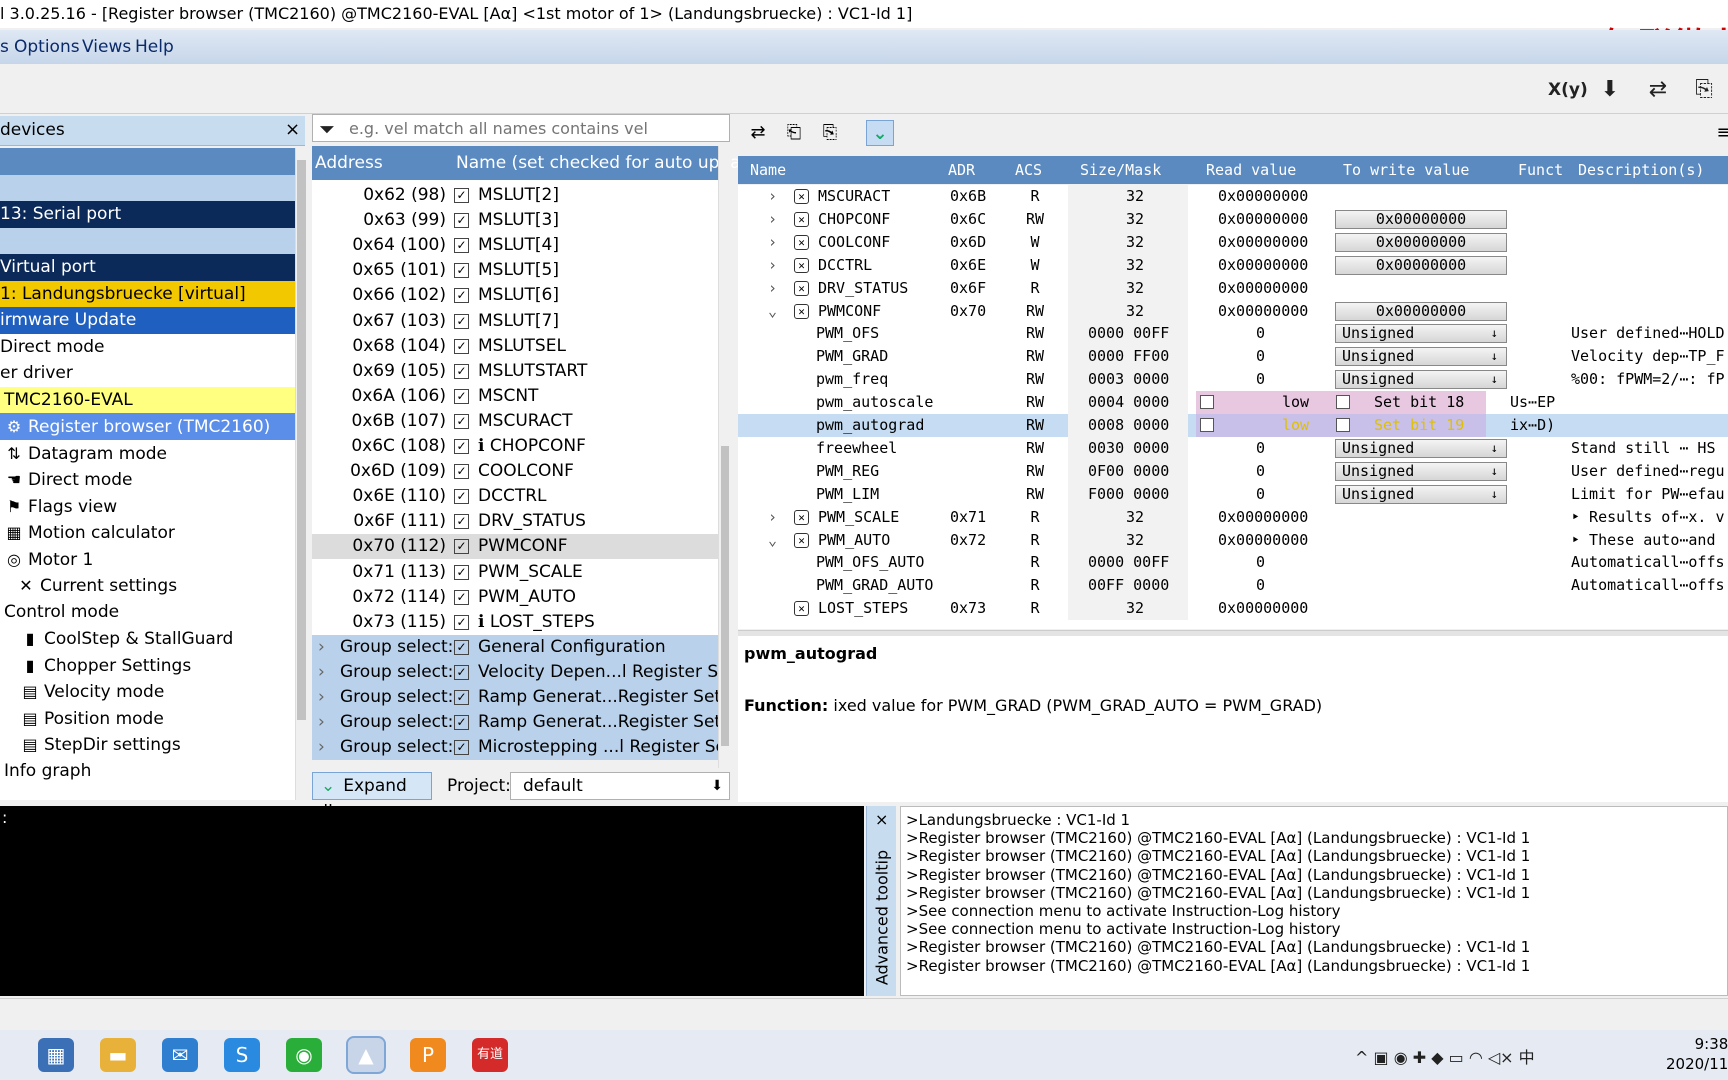 The width and height of the screenshot is (1728, 1080). What do you see at coordinates (880, 133) in the screenshot?
I see `chevron-down-icon: ⌄` at bounding box center [880, 133].